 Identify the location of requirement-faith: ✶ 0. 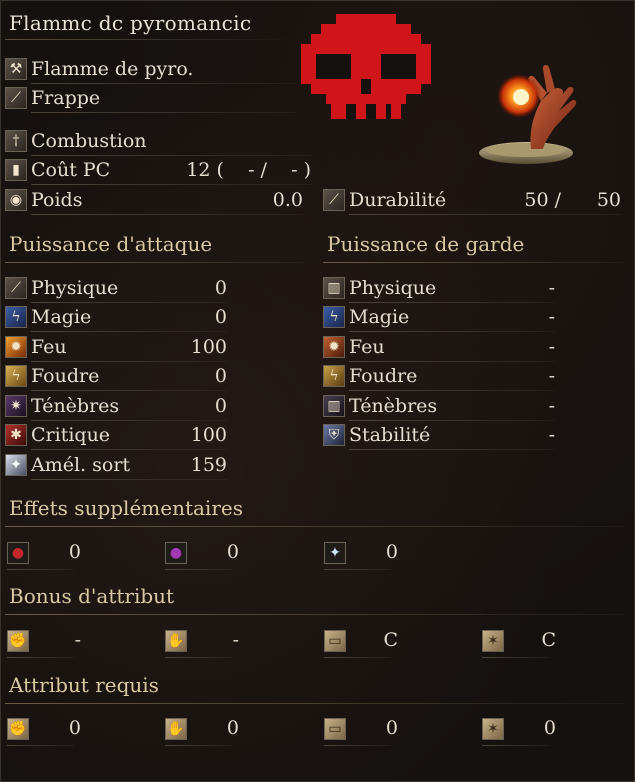
(519, 730).